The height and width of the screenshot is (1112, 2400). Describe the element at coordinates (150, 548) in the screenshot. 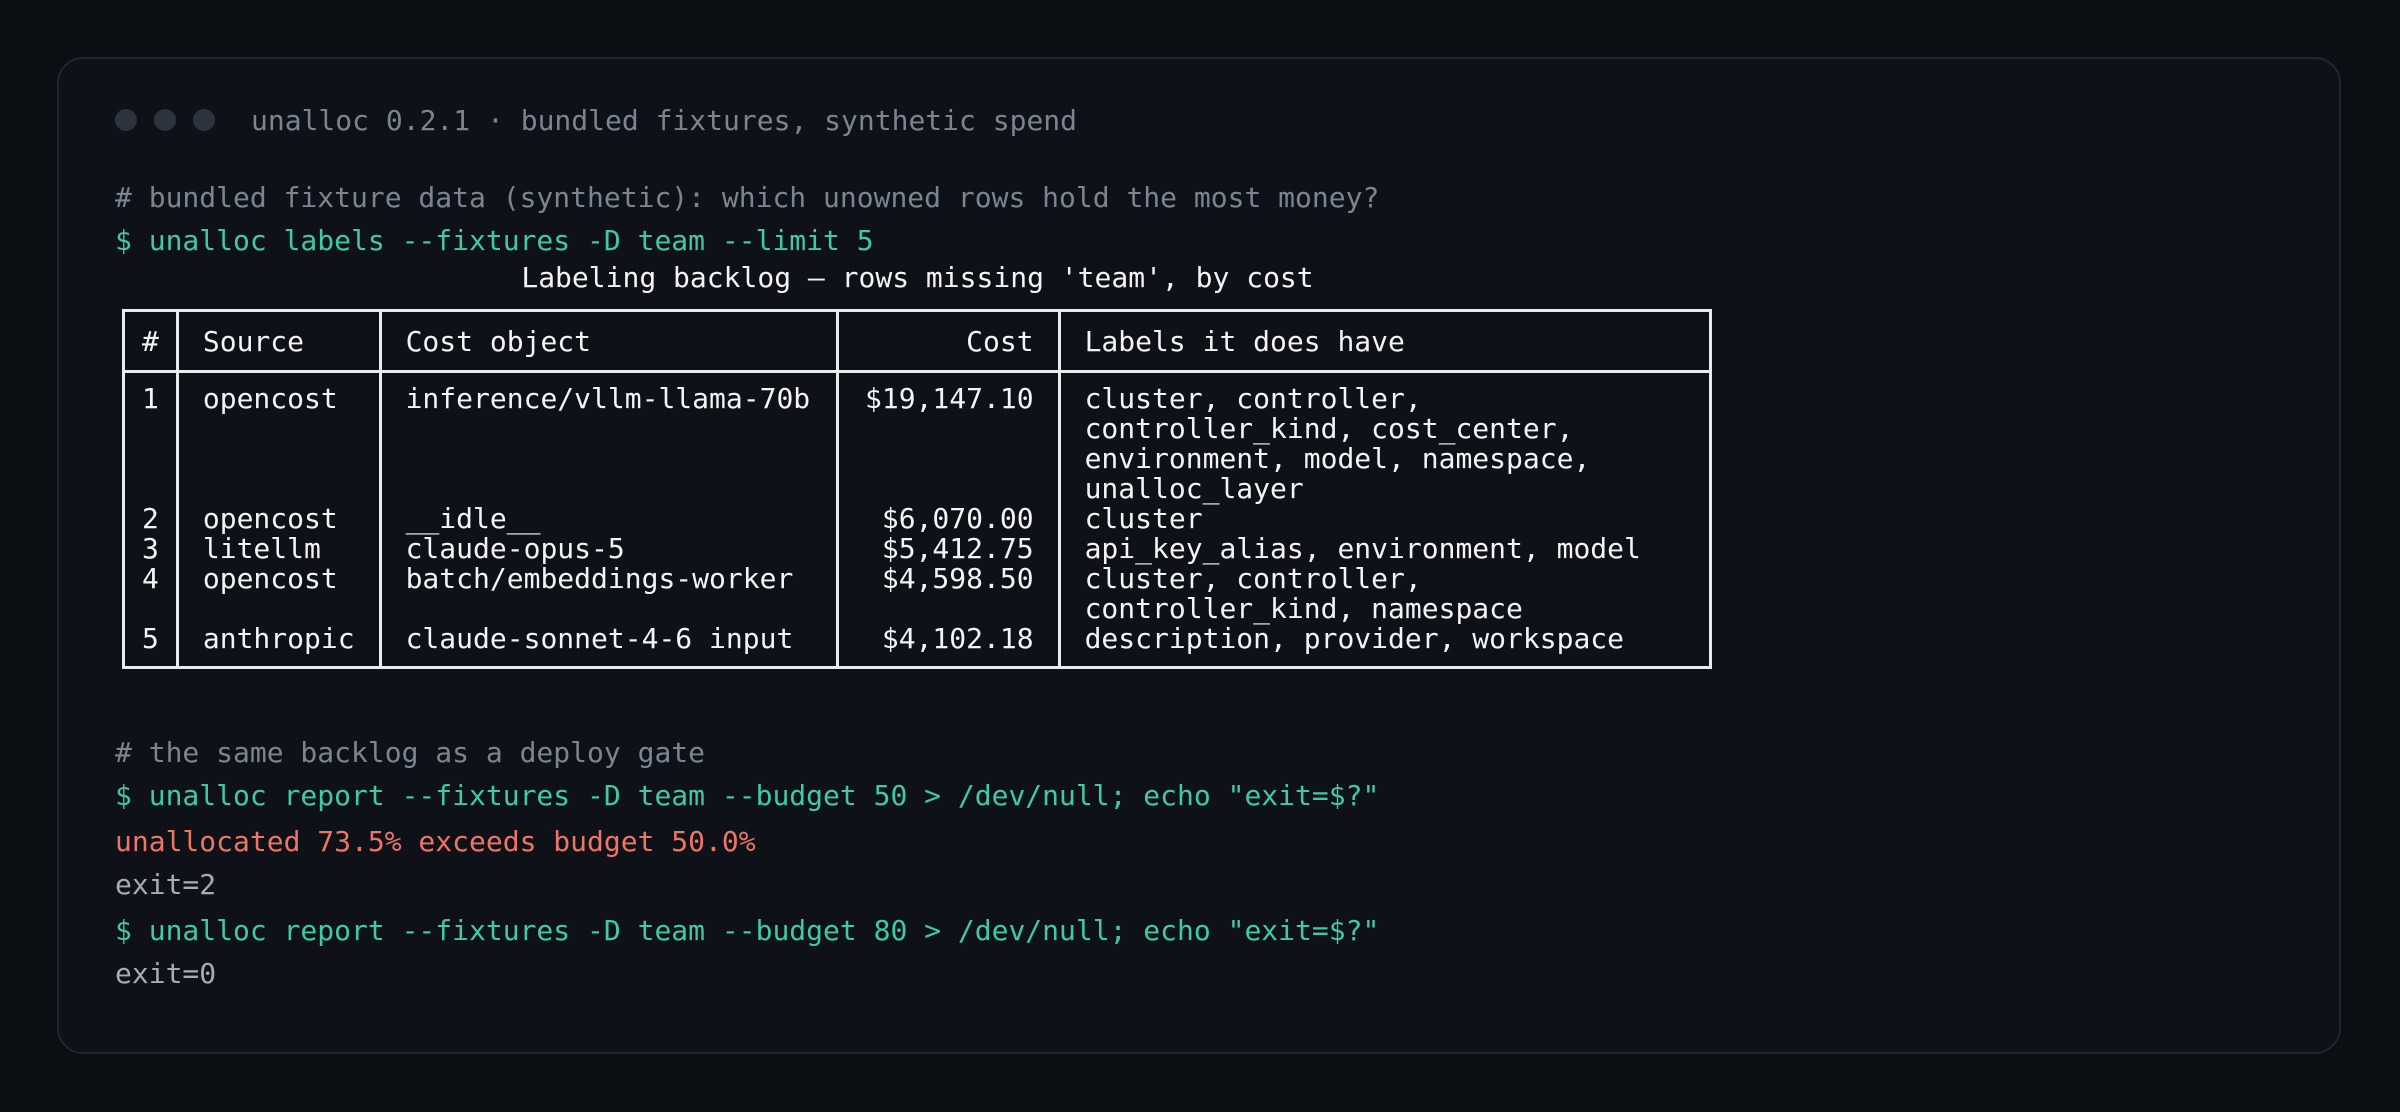

I see `row-number: 3` at that location.